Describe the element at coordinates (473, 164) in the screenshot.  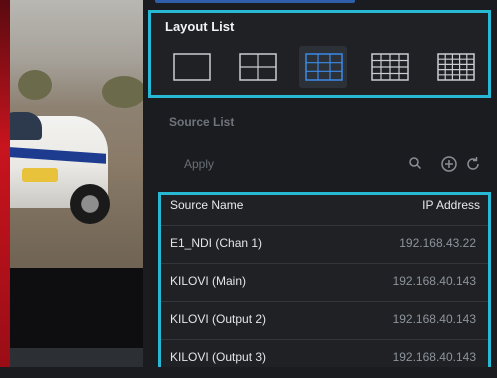
I see `refresh-icon` at that location.